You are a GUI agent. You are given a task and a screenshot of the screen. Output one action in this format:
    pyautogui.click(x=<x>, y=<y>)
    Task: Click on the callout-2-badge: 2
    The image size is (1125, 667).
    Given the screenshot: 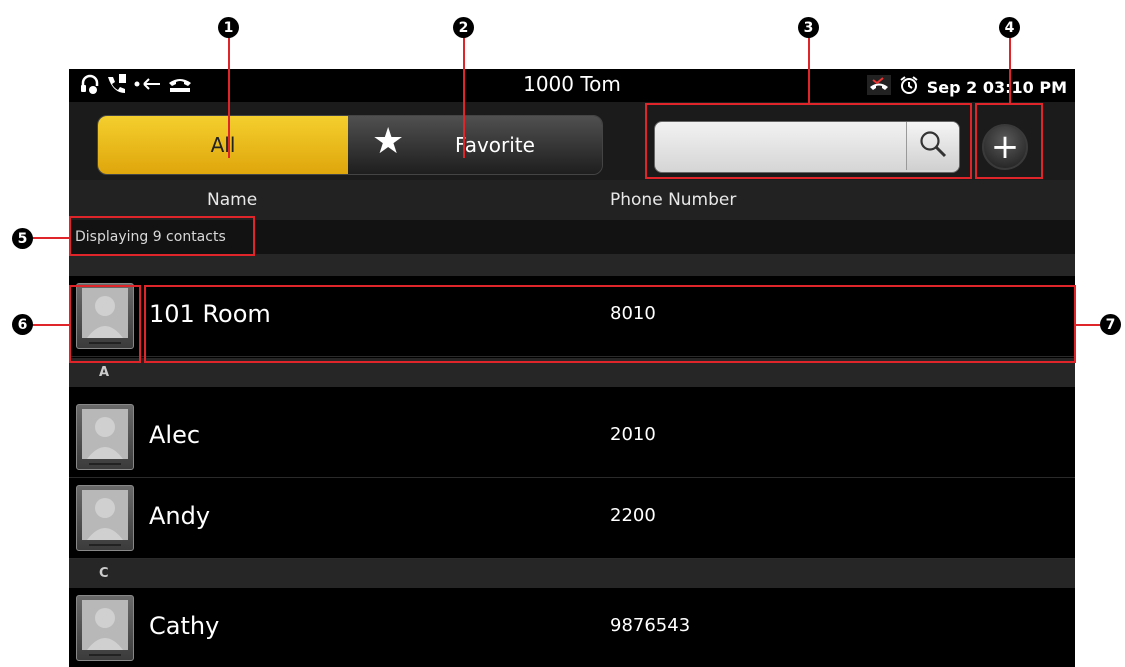 What is the action you would take?
    pyautogui.click(x=463, y=27)
    